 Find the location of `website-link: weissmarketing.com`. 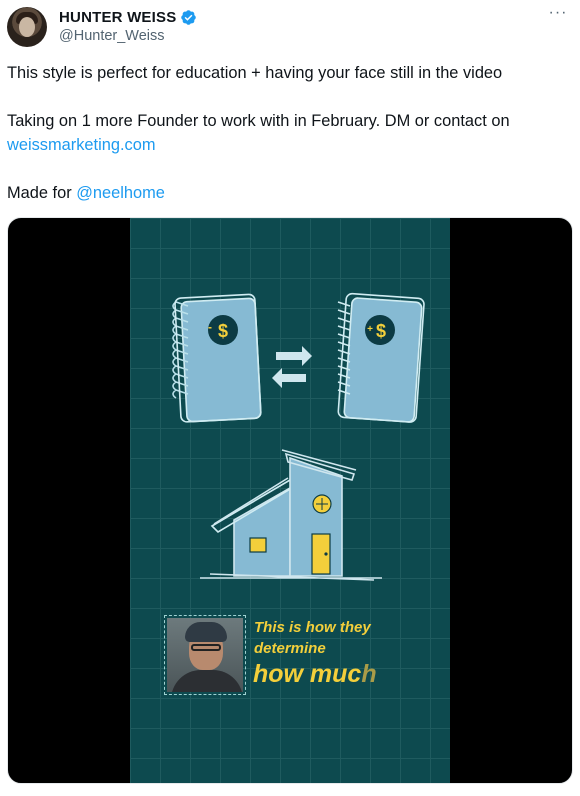

website-link: weissmarketing.com is located at coordinates (81, 145).